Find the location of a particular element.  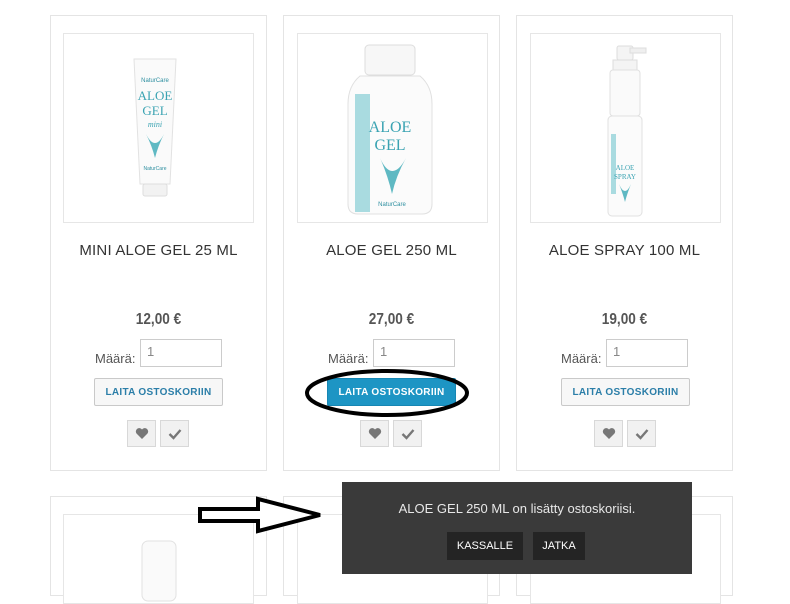

bottle-brand: NaturCare is located at coordinates (392, 205).